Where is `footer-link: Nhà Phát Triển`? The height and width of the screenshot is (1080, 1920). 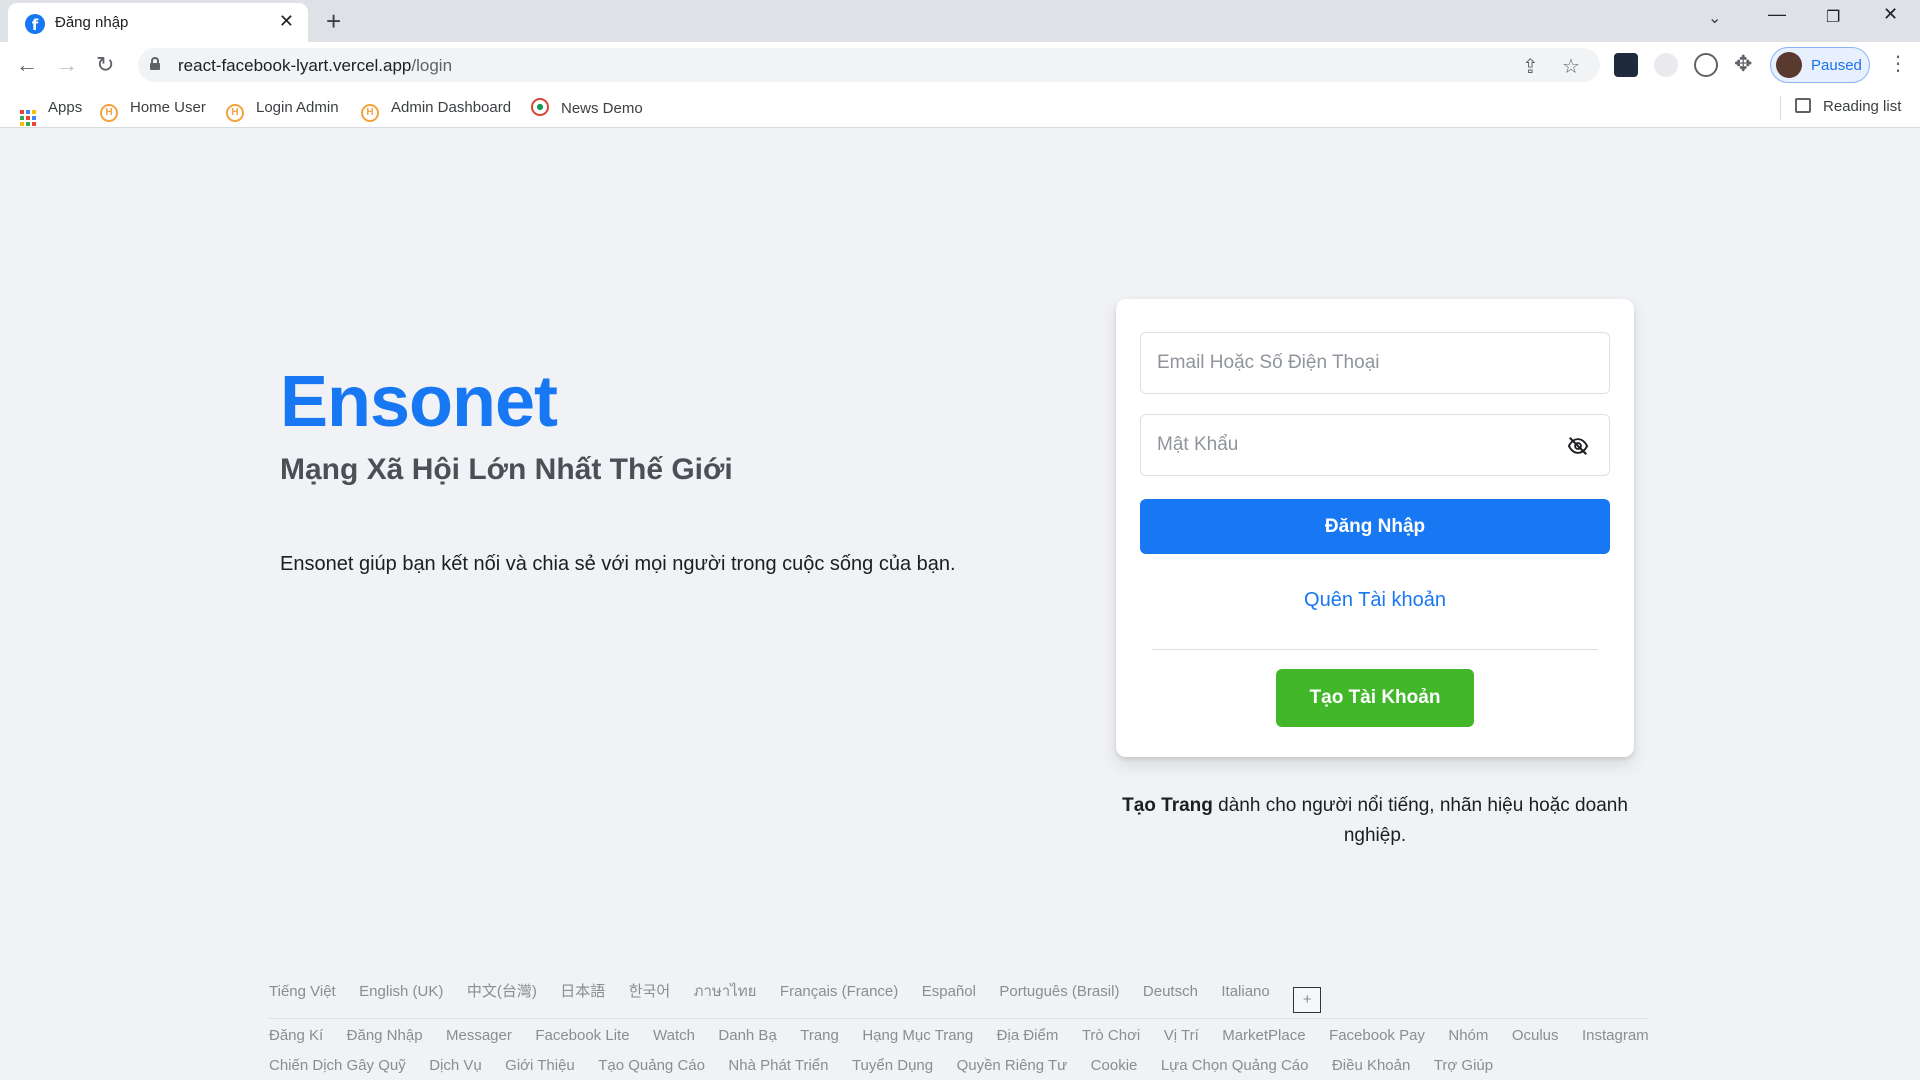 footer-link: Nhà Phát Triển is located at coordinates (778, 1065).